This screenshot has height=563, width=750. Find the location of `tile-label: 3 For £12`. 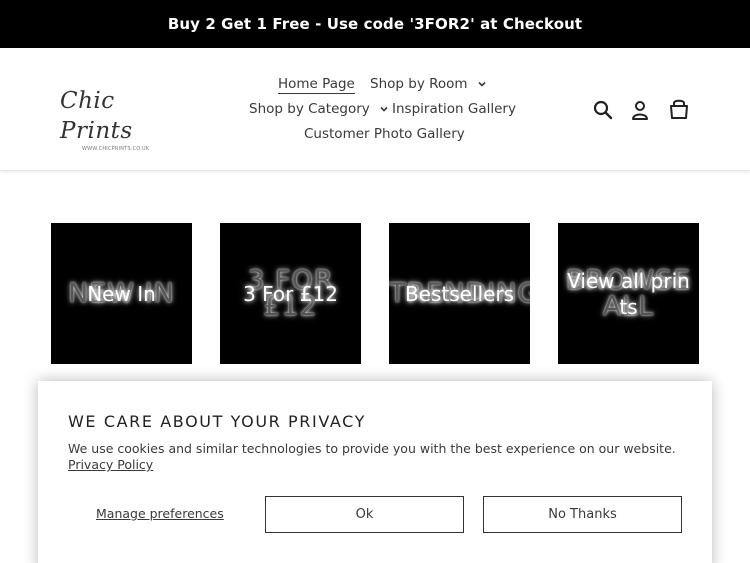

tile-label: 3 For £12 is located at coordinates (290, 293).